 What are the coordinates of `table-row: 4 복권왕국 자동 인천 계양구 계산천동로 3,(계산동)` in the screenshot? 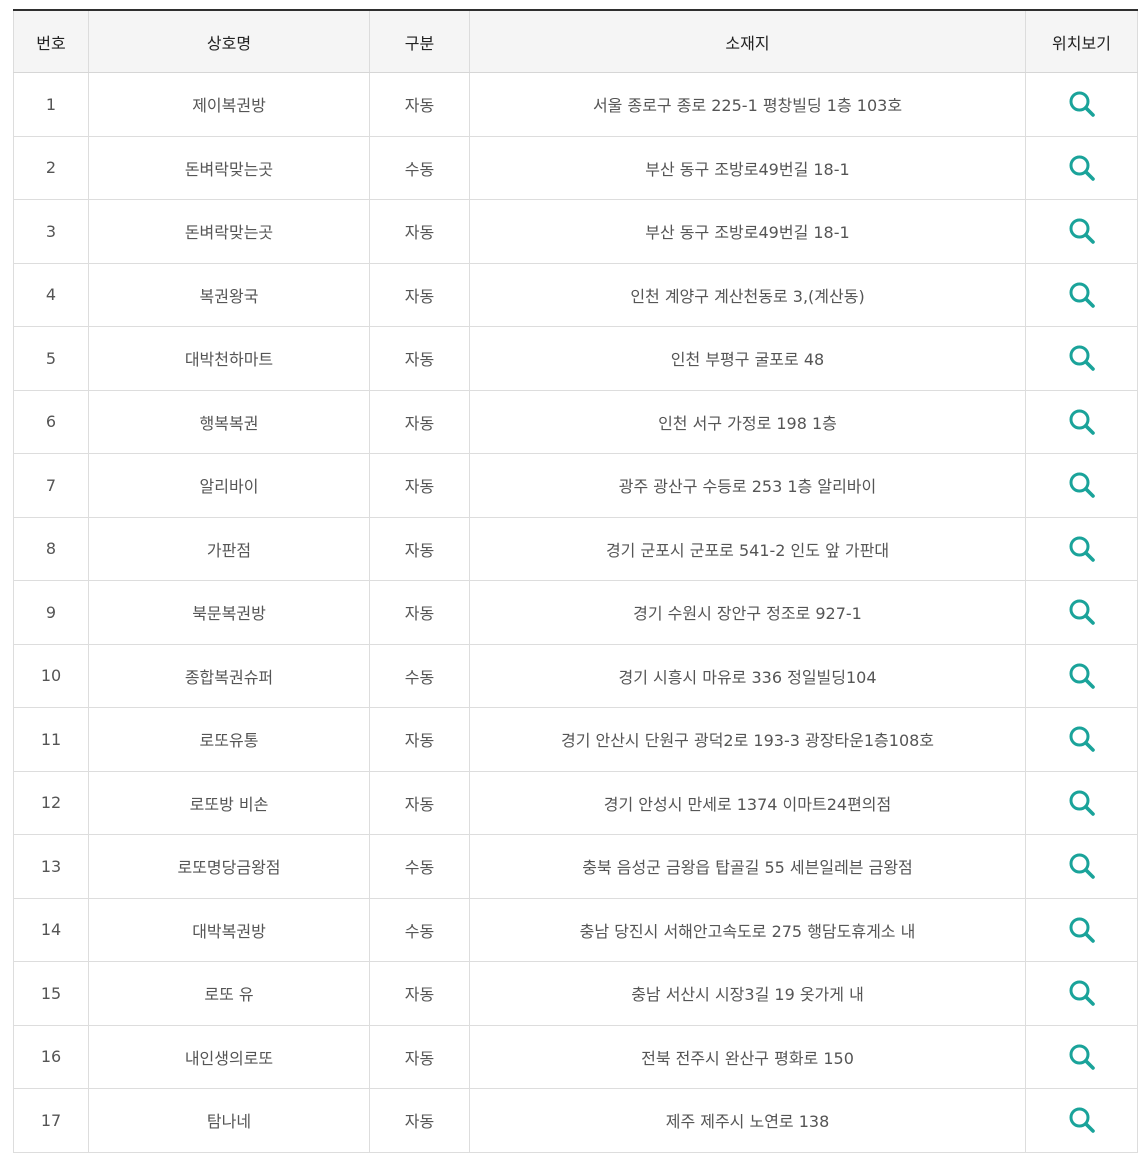 It's located at (575, 295).